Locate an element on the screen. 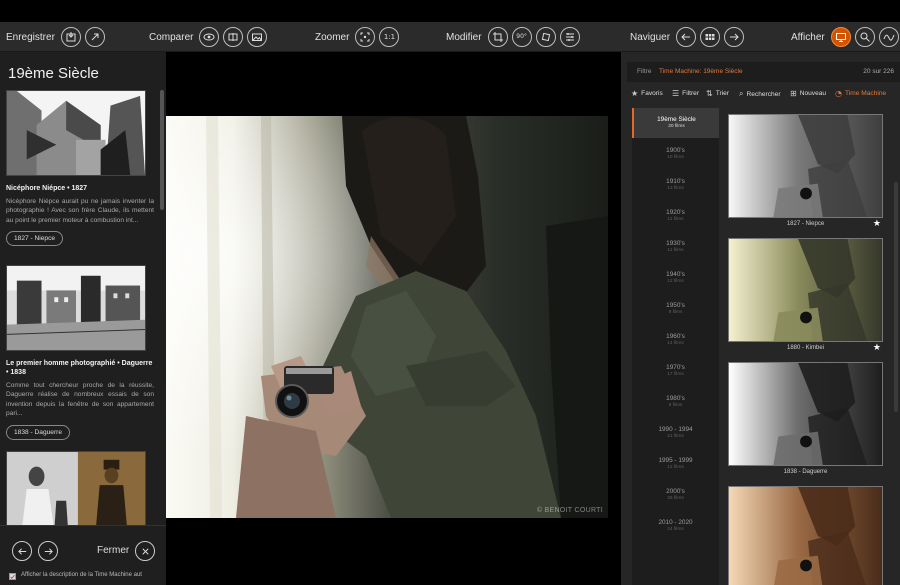  decade-film-count: 13 films is located at coordinates (675, 188).